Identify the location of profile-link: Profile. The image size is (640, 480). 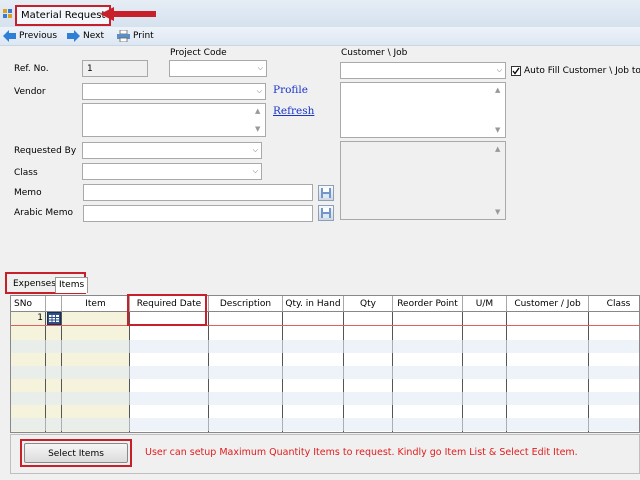
(290, 90).